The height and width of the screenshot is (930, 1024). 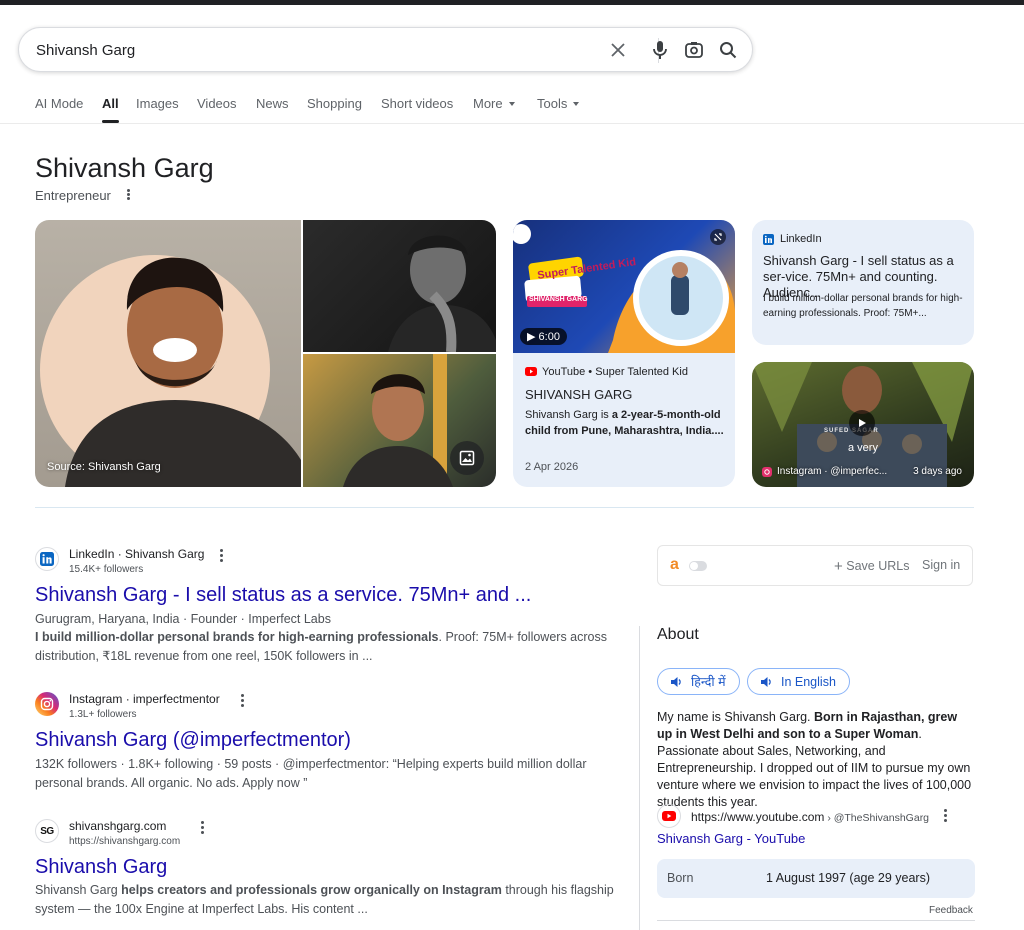 What do you see at coordinates (618, 50) in the screenshot?
I see `close-icon` at bounding box center [618, 50].